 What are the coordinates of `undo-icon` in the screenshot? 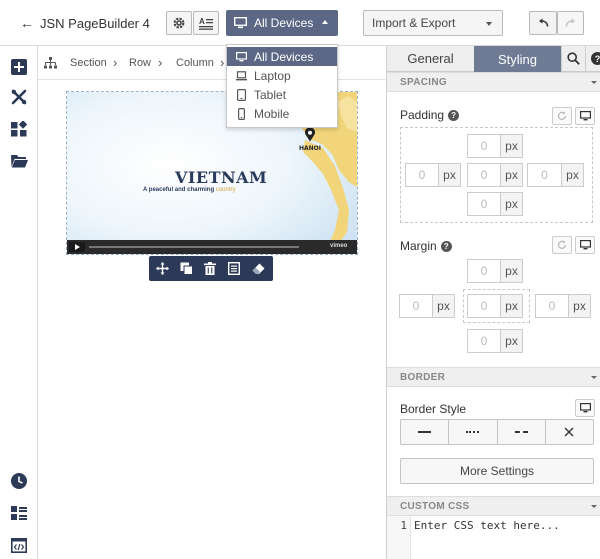 It's located at (543, 22).